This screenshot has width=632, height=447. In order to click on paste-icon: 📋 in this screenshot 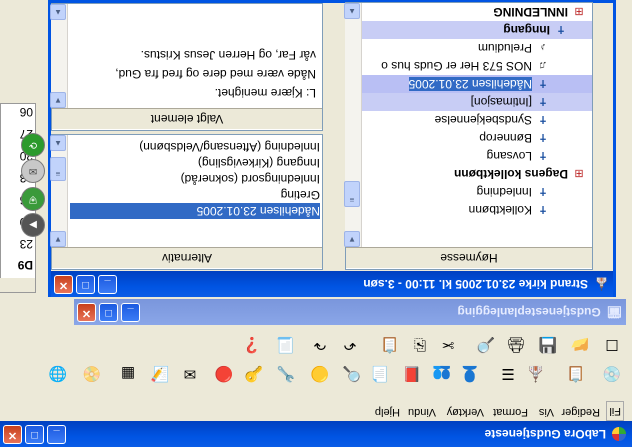, I will do `click(390, 345)`.